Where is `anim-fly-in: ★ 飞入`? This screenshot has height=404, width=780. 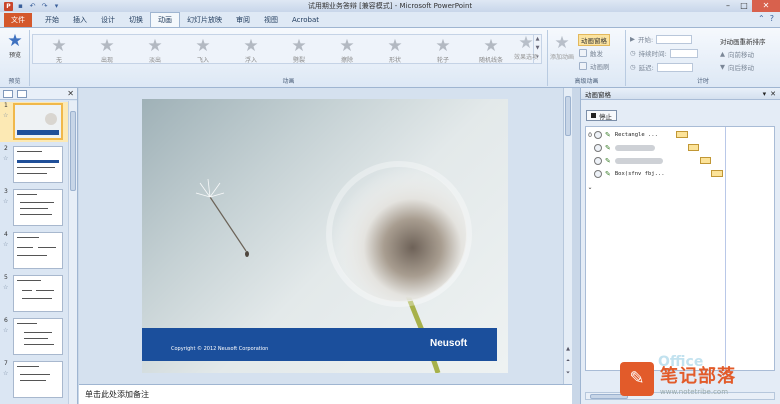
anim-fly-in: ★ 飞入 is located at coordinates (203, 50).